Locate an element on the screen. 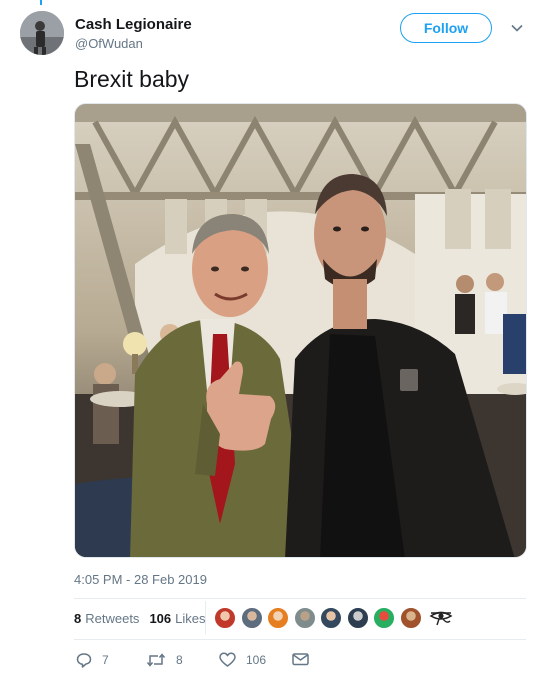  user-handle: @OfWudan is located at coordinates (109, 43).